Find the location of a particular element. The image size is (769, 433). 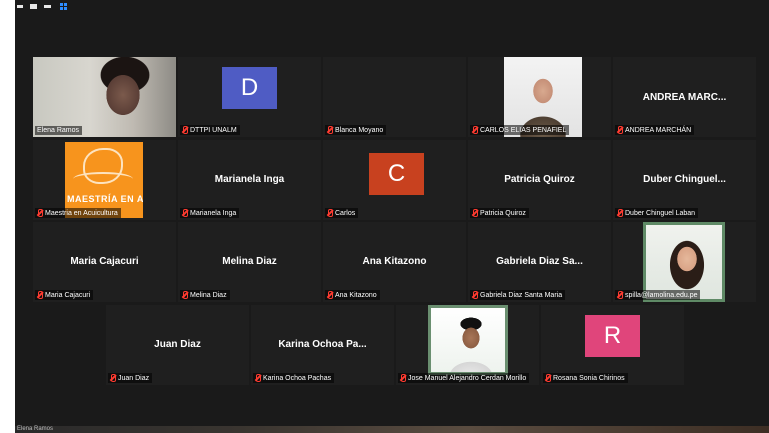

avatar-initial: R is located at coordinates (612, 335).